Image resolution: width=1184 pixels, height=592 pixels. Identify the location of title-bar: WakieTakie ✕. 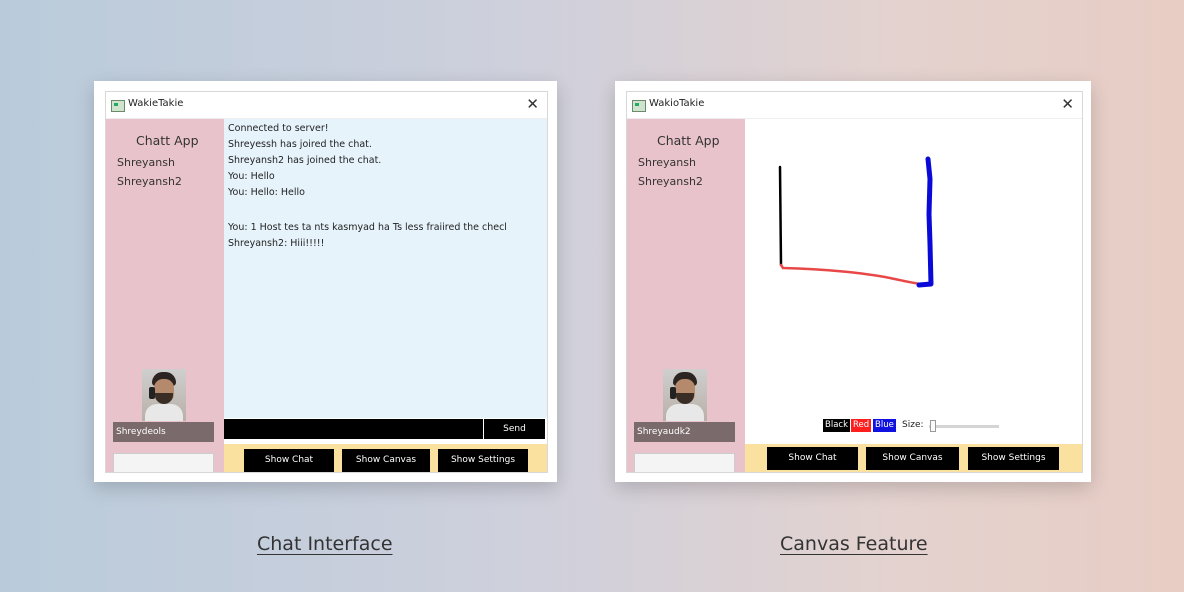
(326, 105).